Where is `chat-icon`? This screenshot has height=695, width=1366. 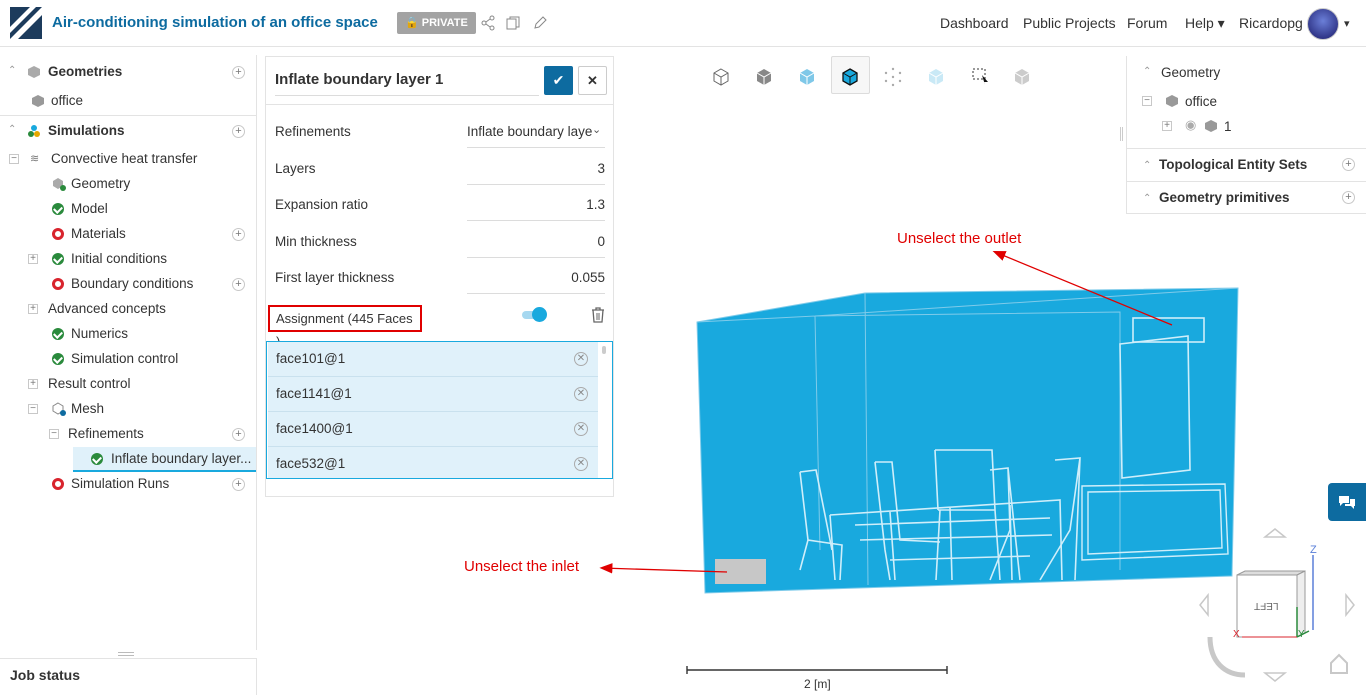
chat-icon is located at coordinates (1347, 502).